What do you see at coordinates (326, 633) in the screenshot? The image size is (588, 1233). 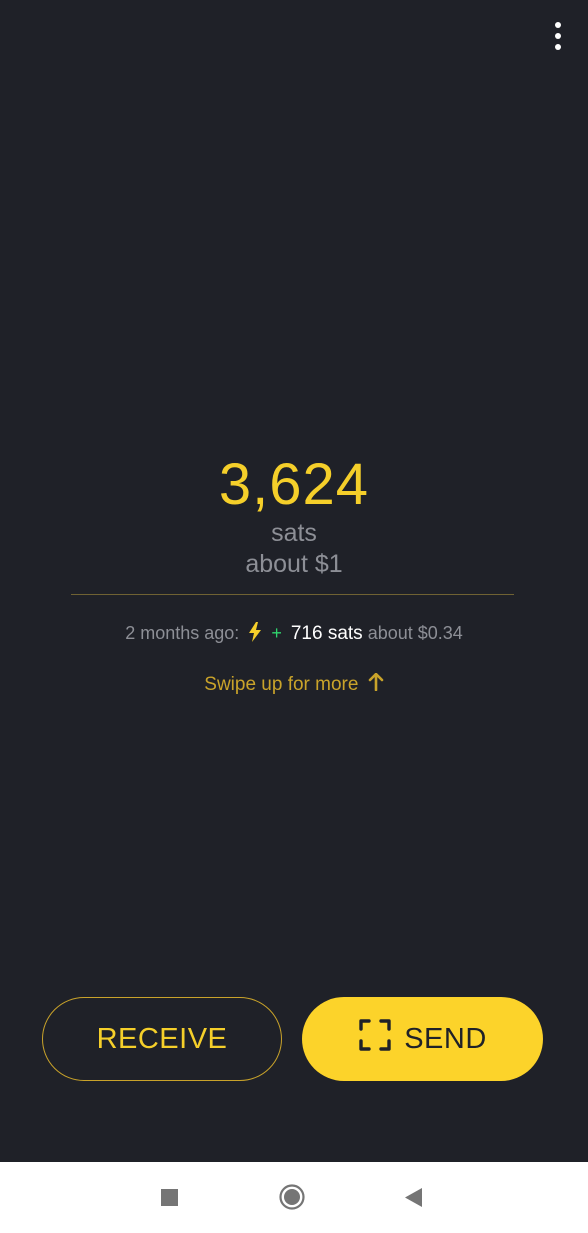 I see `transaction-amount: 716 sats` at bounding box center [326, 633].